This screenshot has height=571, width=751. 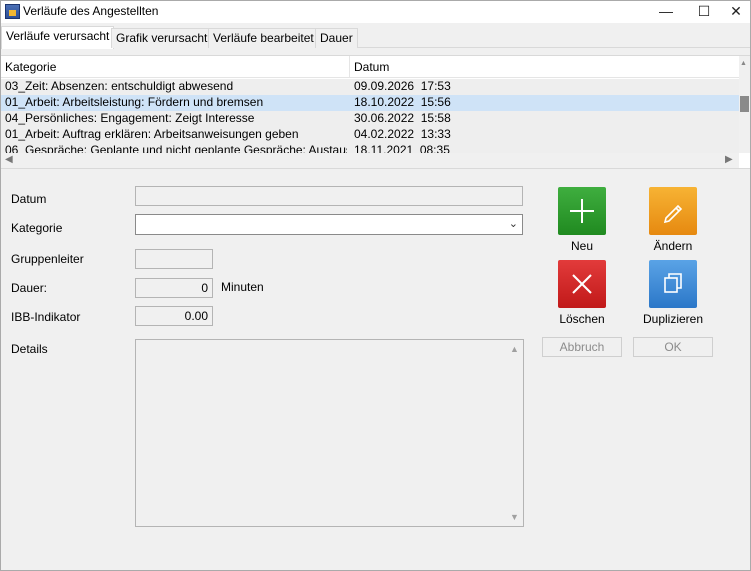 I want to click on datum-field, so click(x=329, y=196).